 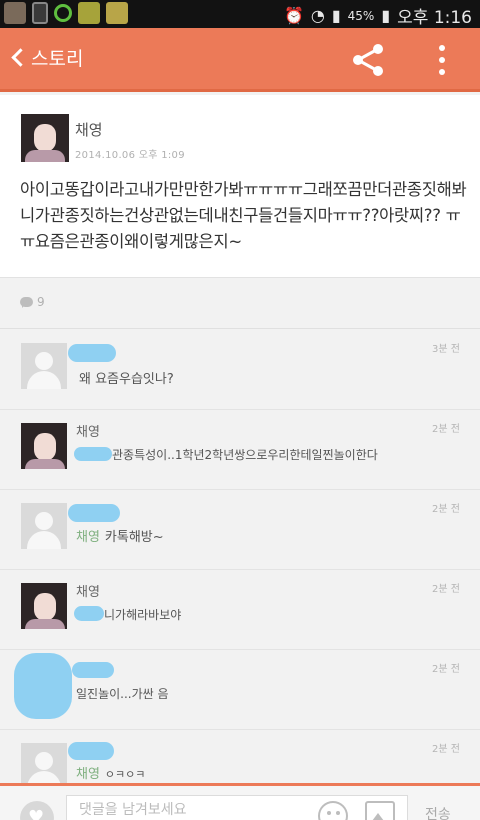 I want to click on comment-body: 카톡해방~, so click(x=134, y=537).